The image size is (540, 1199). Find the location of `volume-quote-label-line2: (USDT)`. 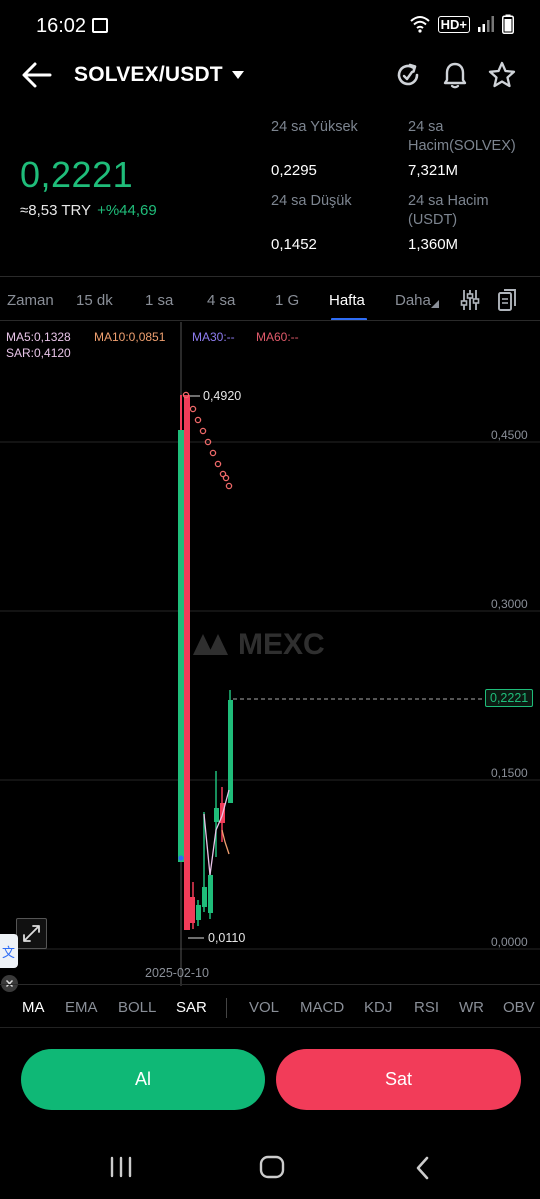

volume-quote-label-line2: (USDT) is located at coordinates (433, 220).